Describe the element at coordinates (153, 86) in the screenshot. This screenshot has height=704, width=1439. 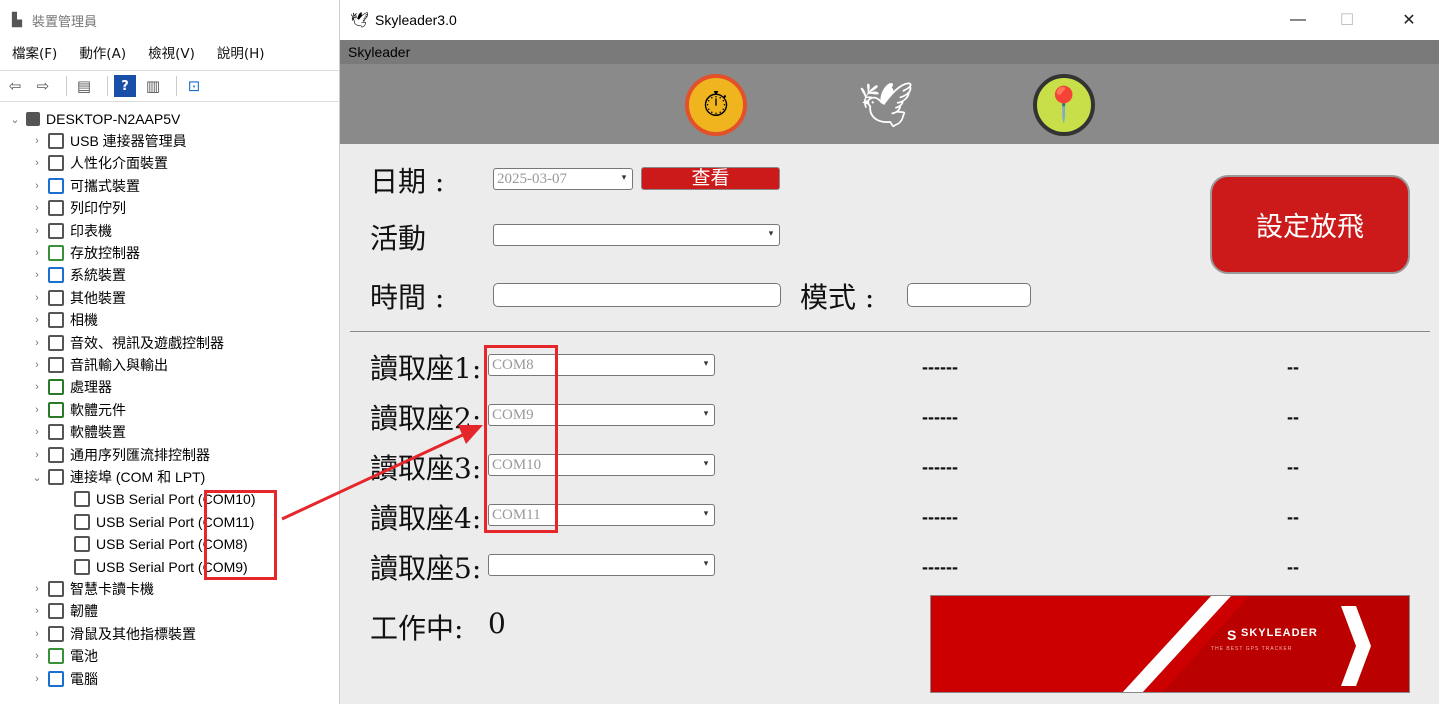
I see `update-view-icon: ▥` at that location.